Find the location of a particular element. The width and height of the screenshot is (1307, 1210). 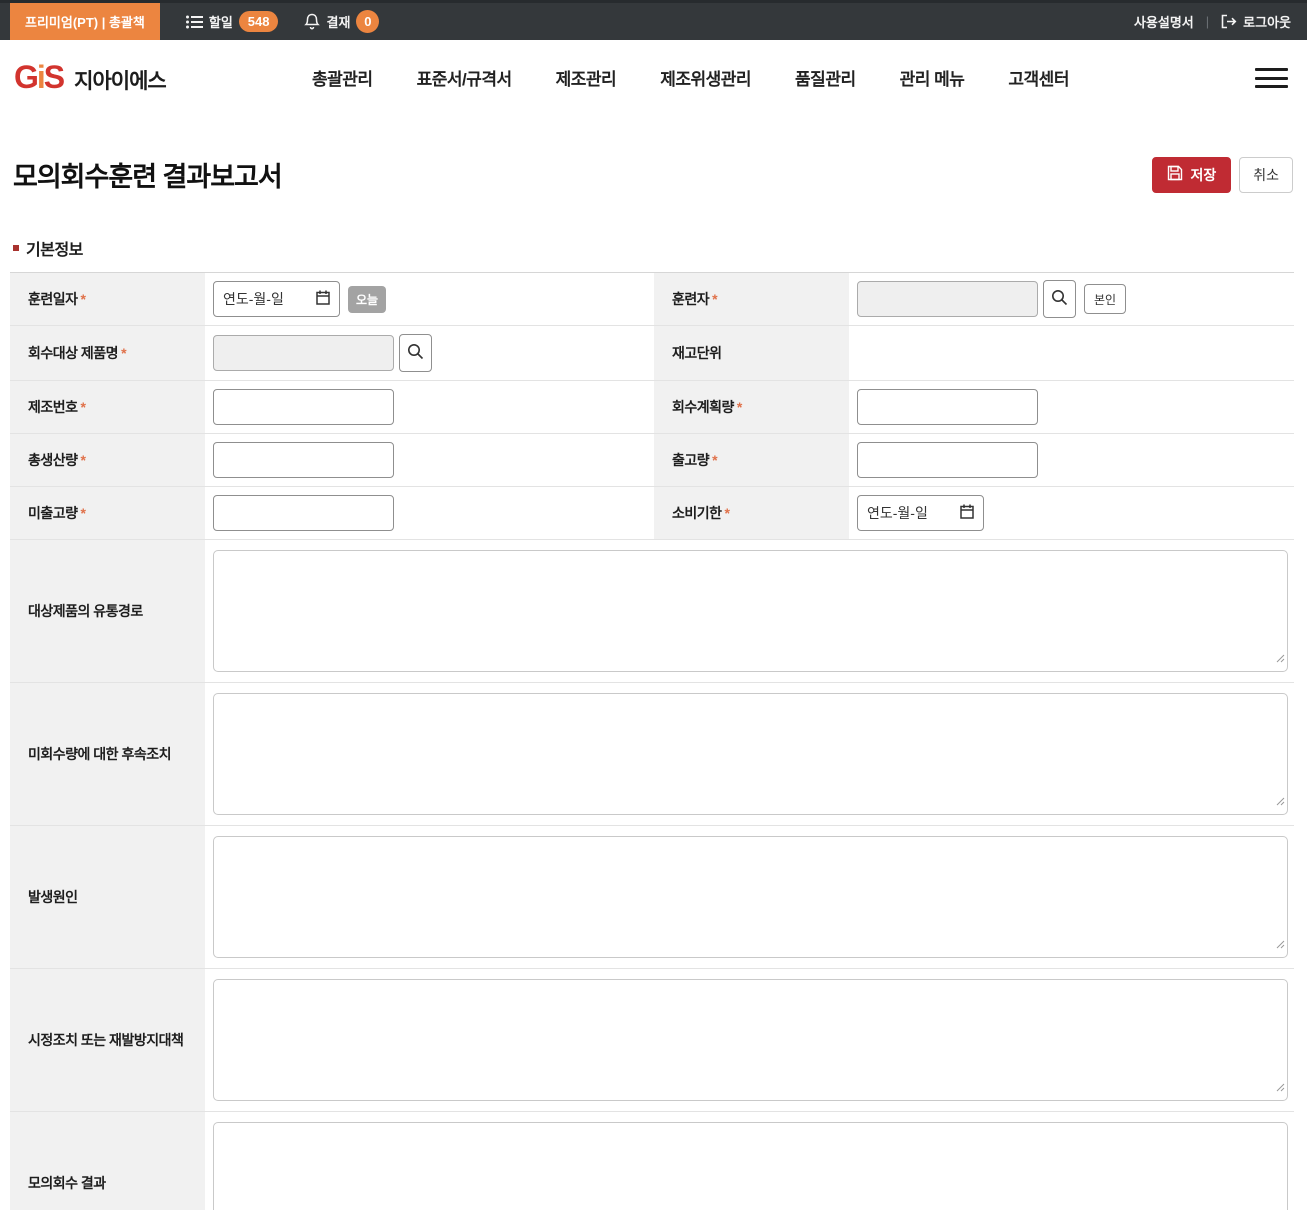

corrective-action-textarea is located at coordinates (750, 1040).